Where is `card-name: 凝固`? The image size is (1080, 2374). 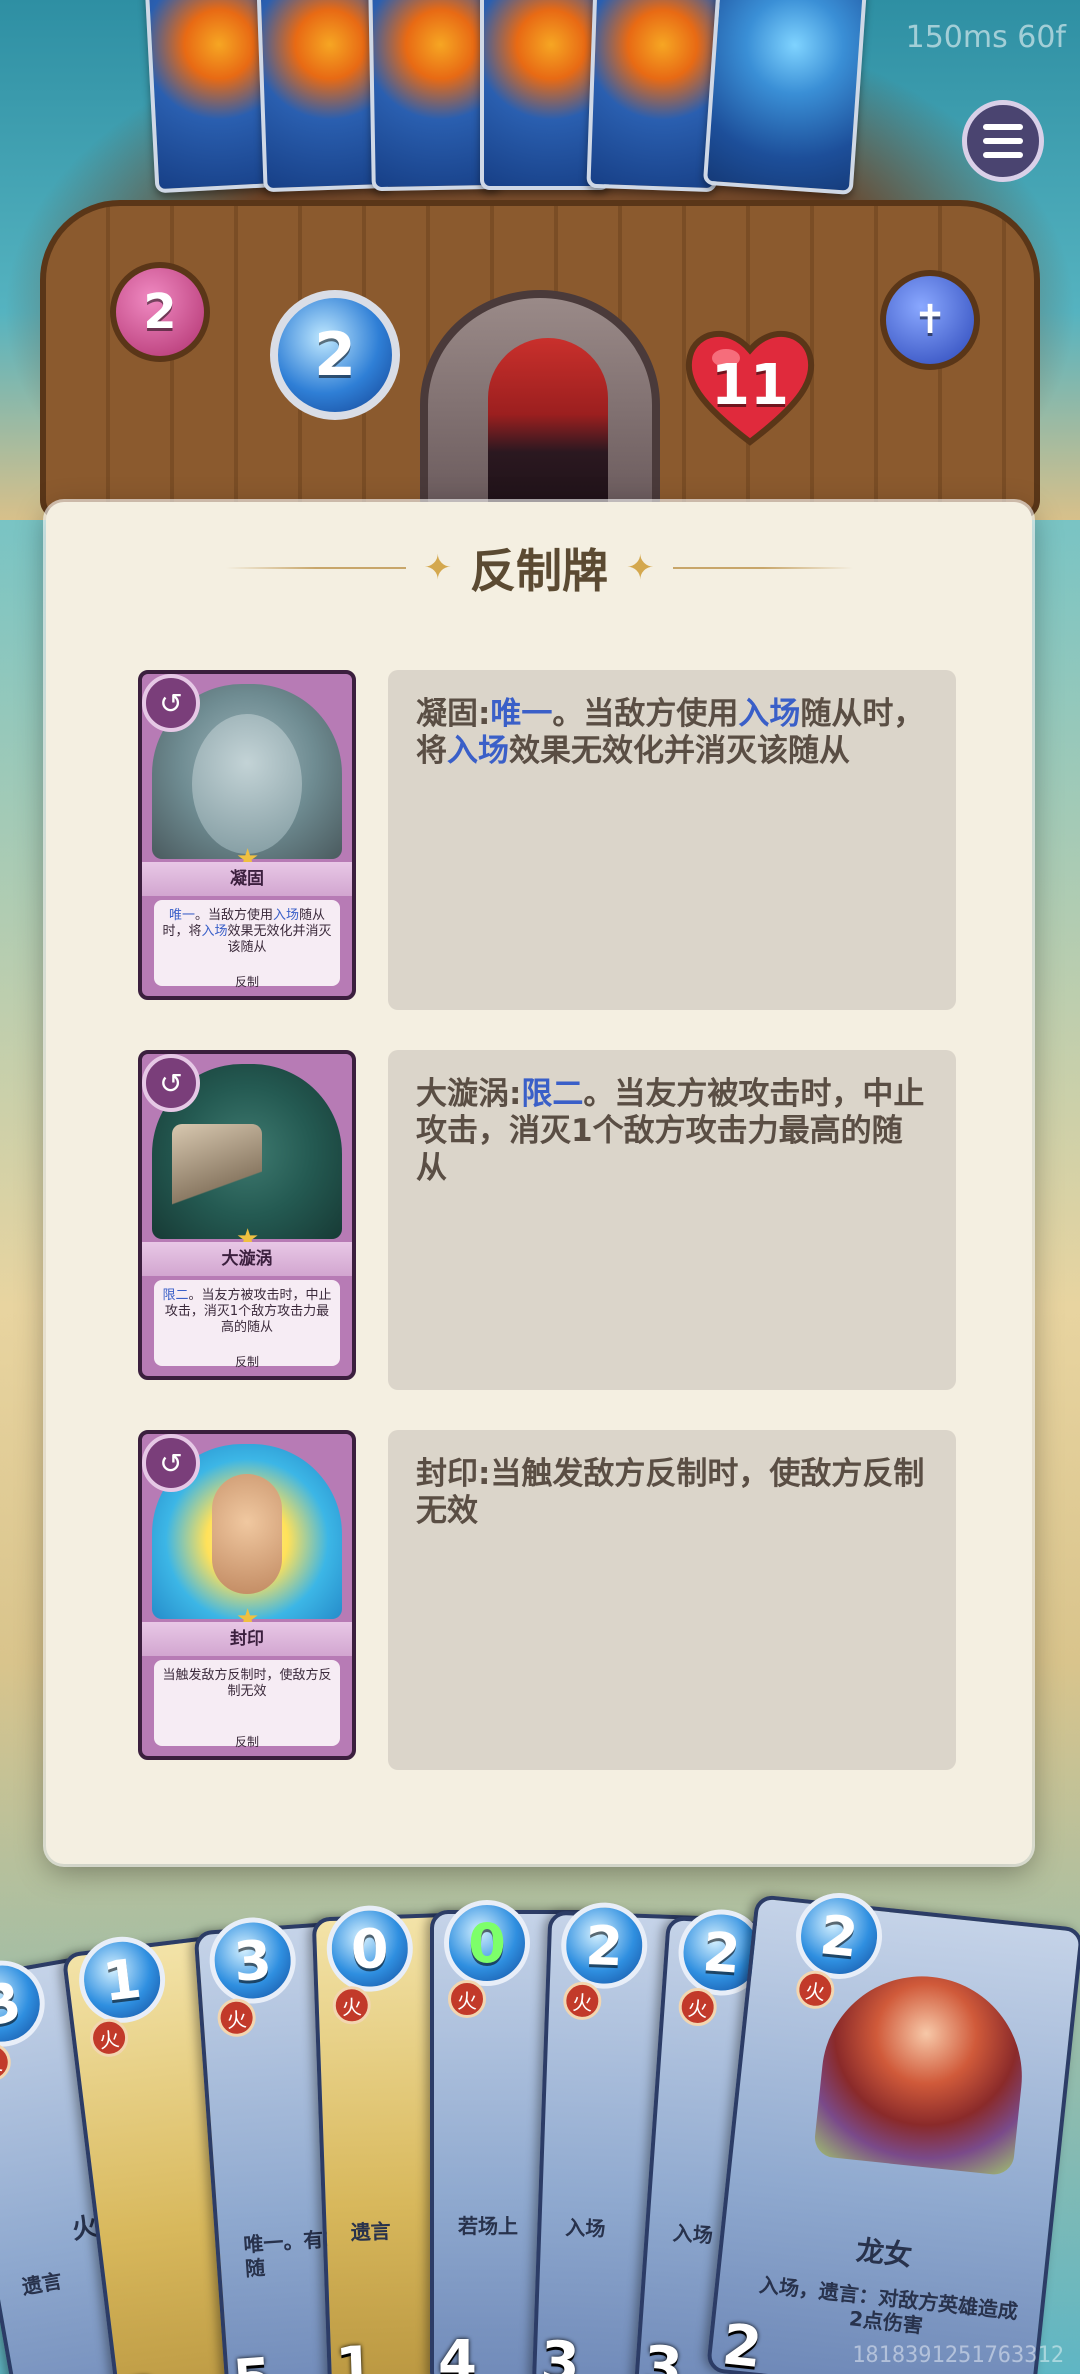 card-name: 凝固 is located at coordinates (247, 879).